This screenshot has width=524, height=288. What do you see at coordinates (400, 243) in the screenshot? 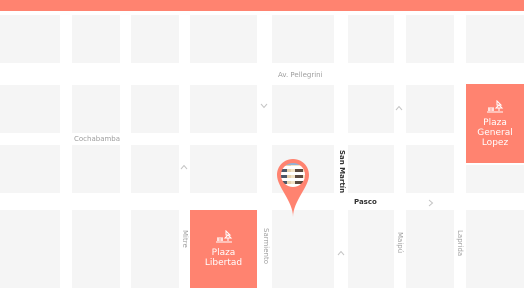
I see `street-label-maipu: Maipú` at bounding box center [400, 243].